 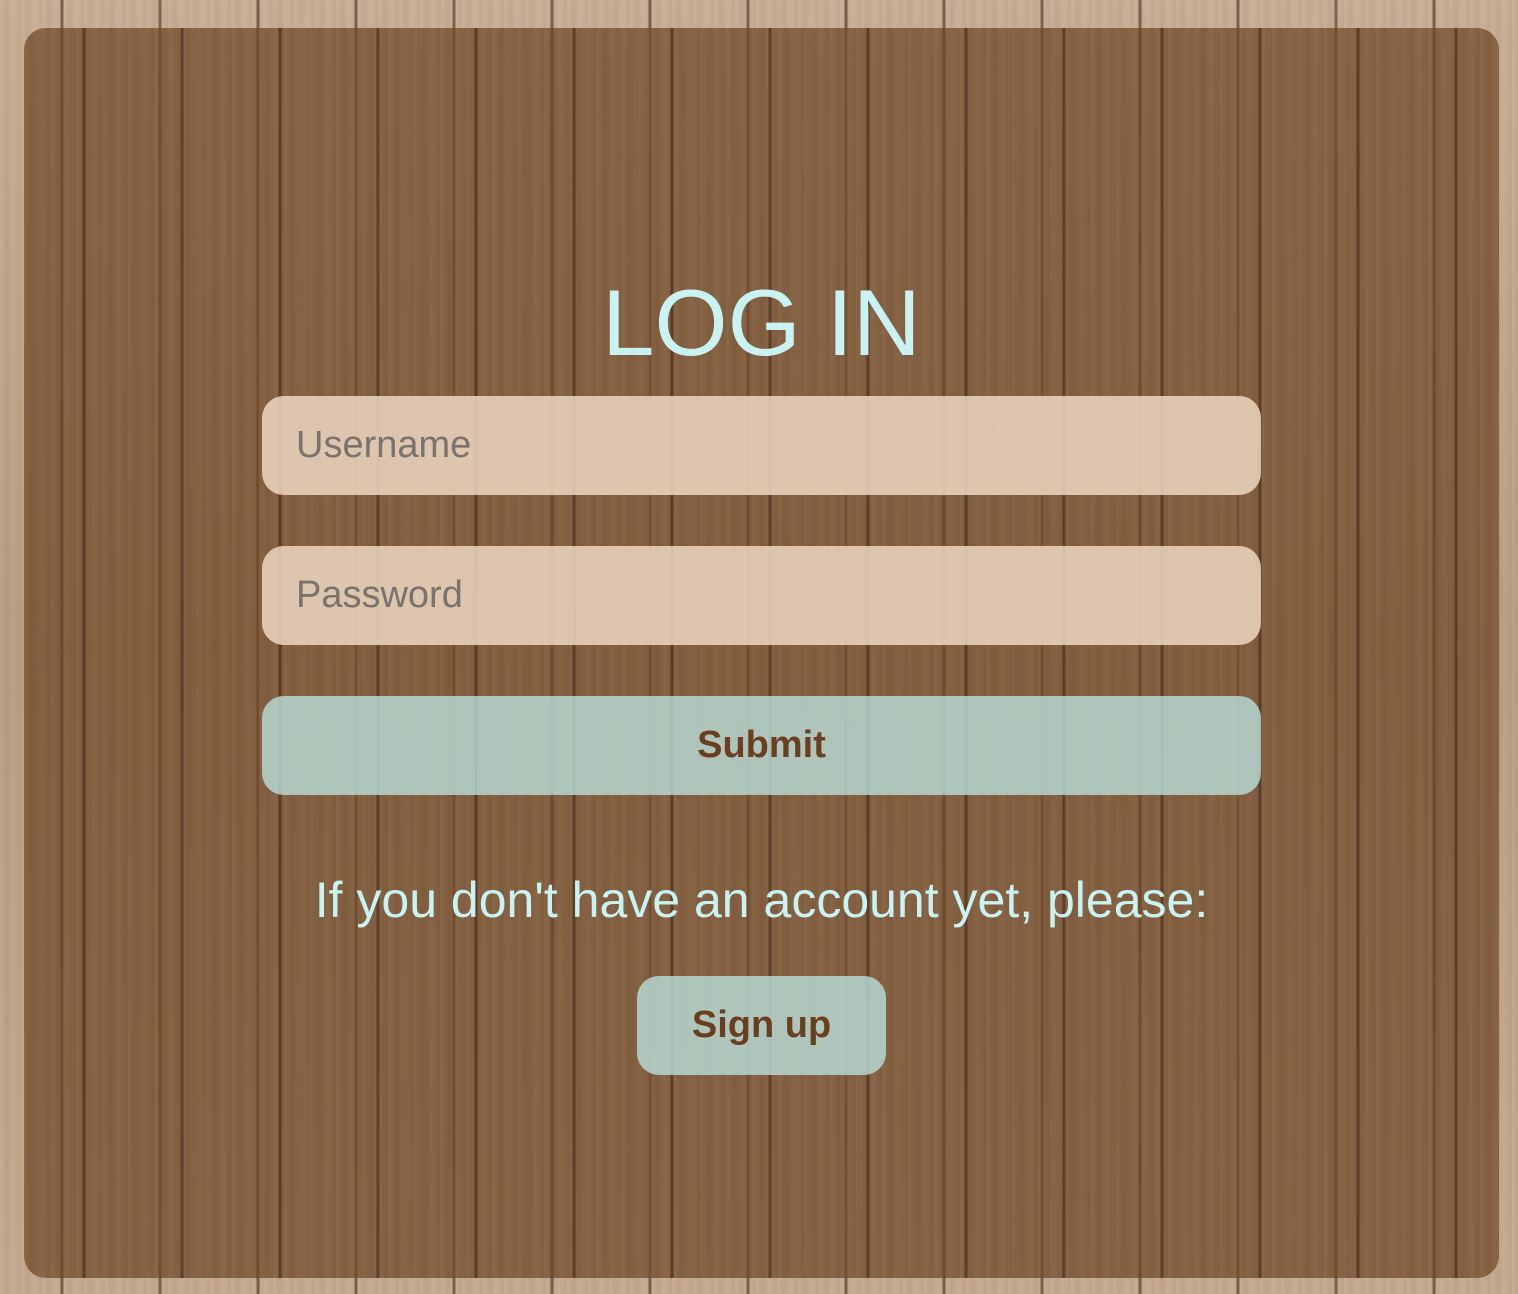 I want to click on sign-up-button: Sign up, so click(x=761, y=1025).